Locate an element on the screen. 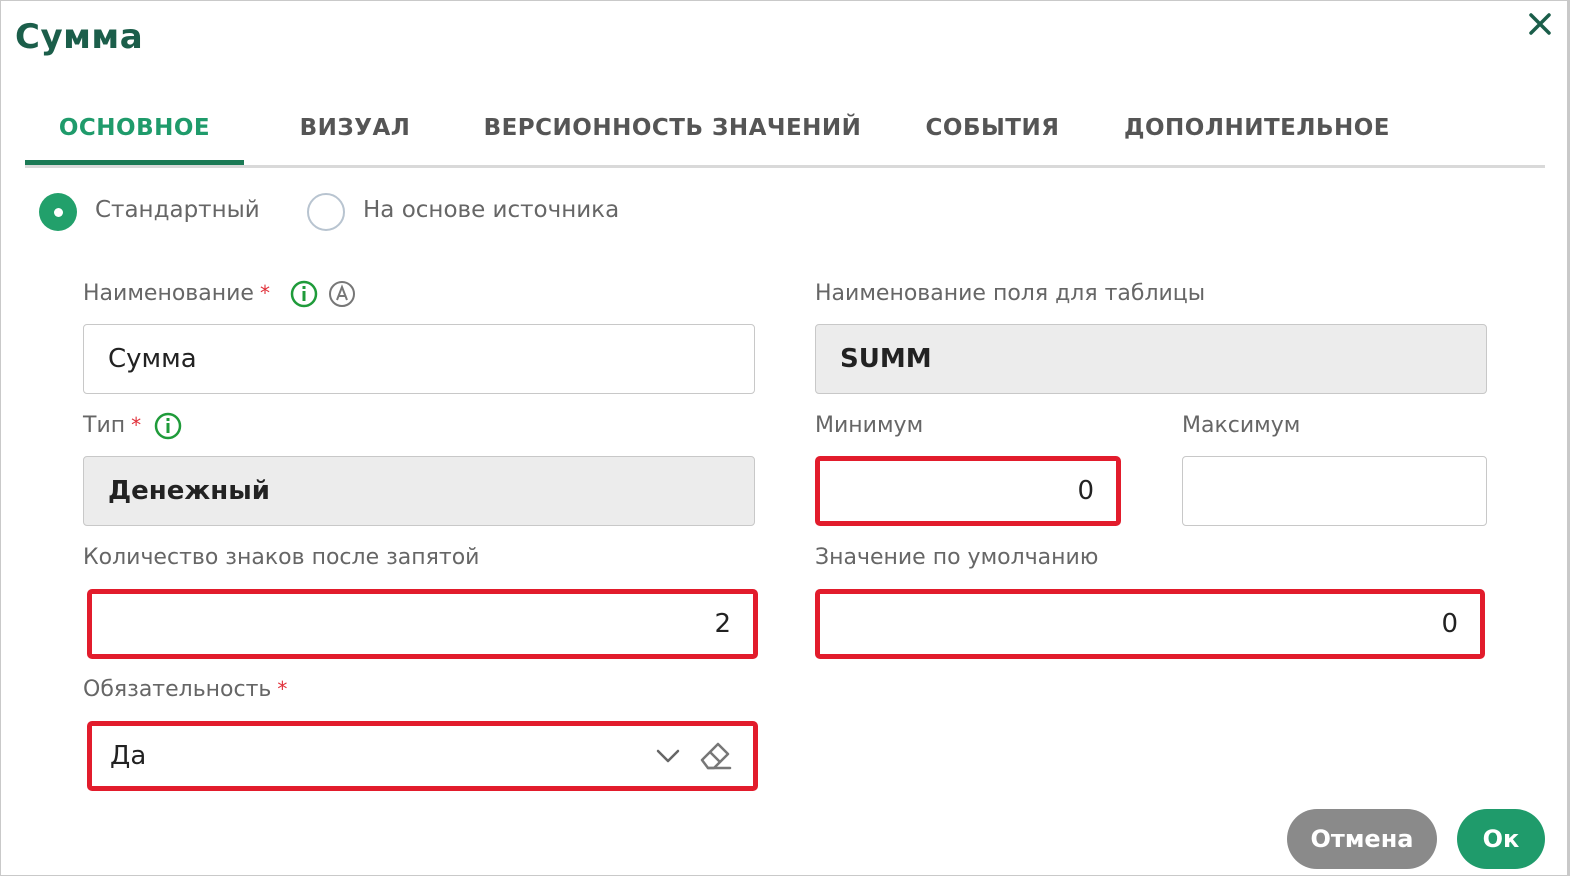  autofill-icon is located at coordinates (342, 294).